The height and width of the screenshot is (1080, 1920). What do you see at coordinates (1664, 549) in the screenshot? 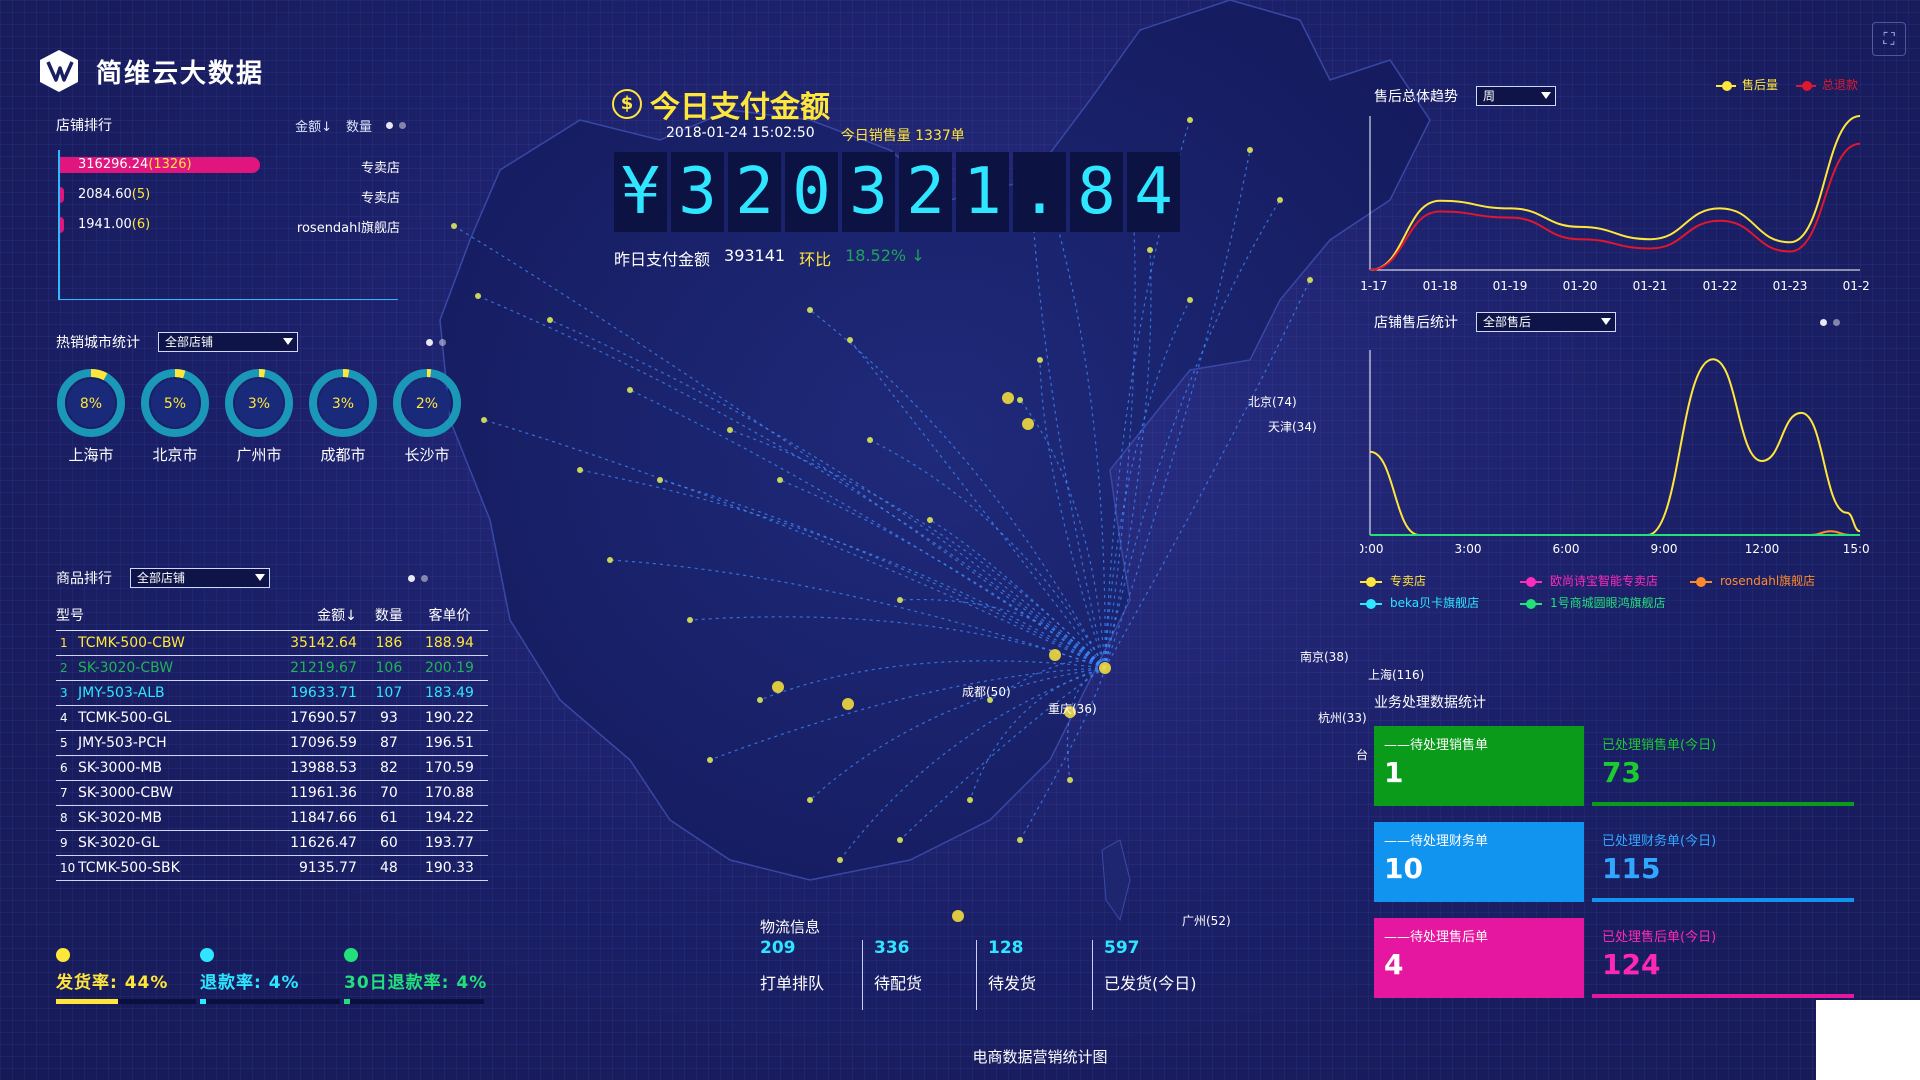
I see `x-tick-label: 9:00` at bounding box center [1664, 549].